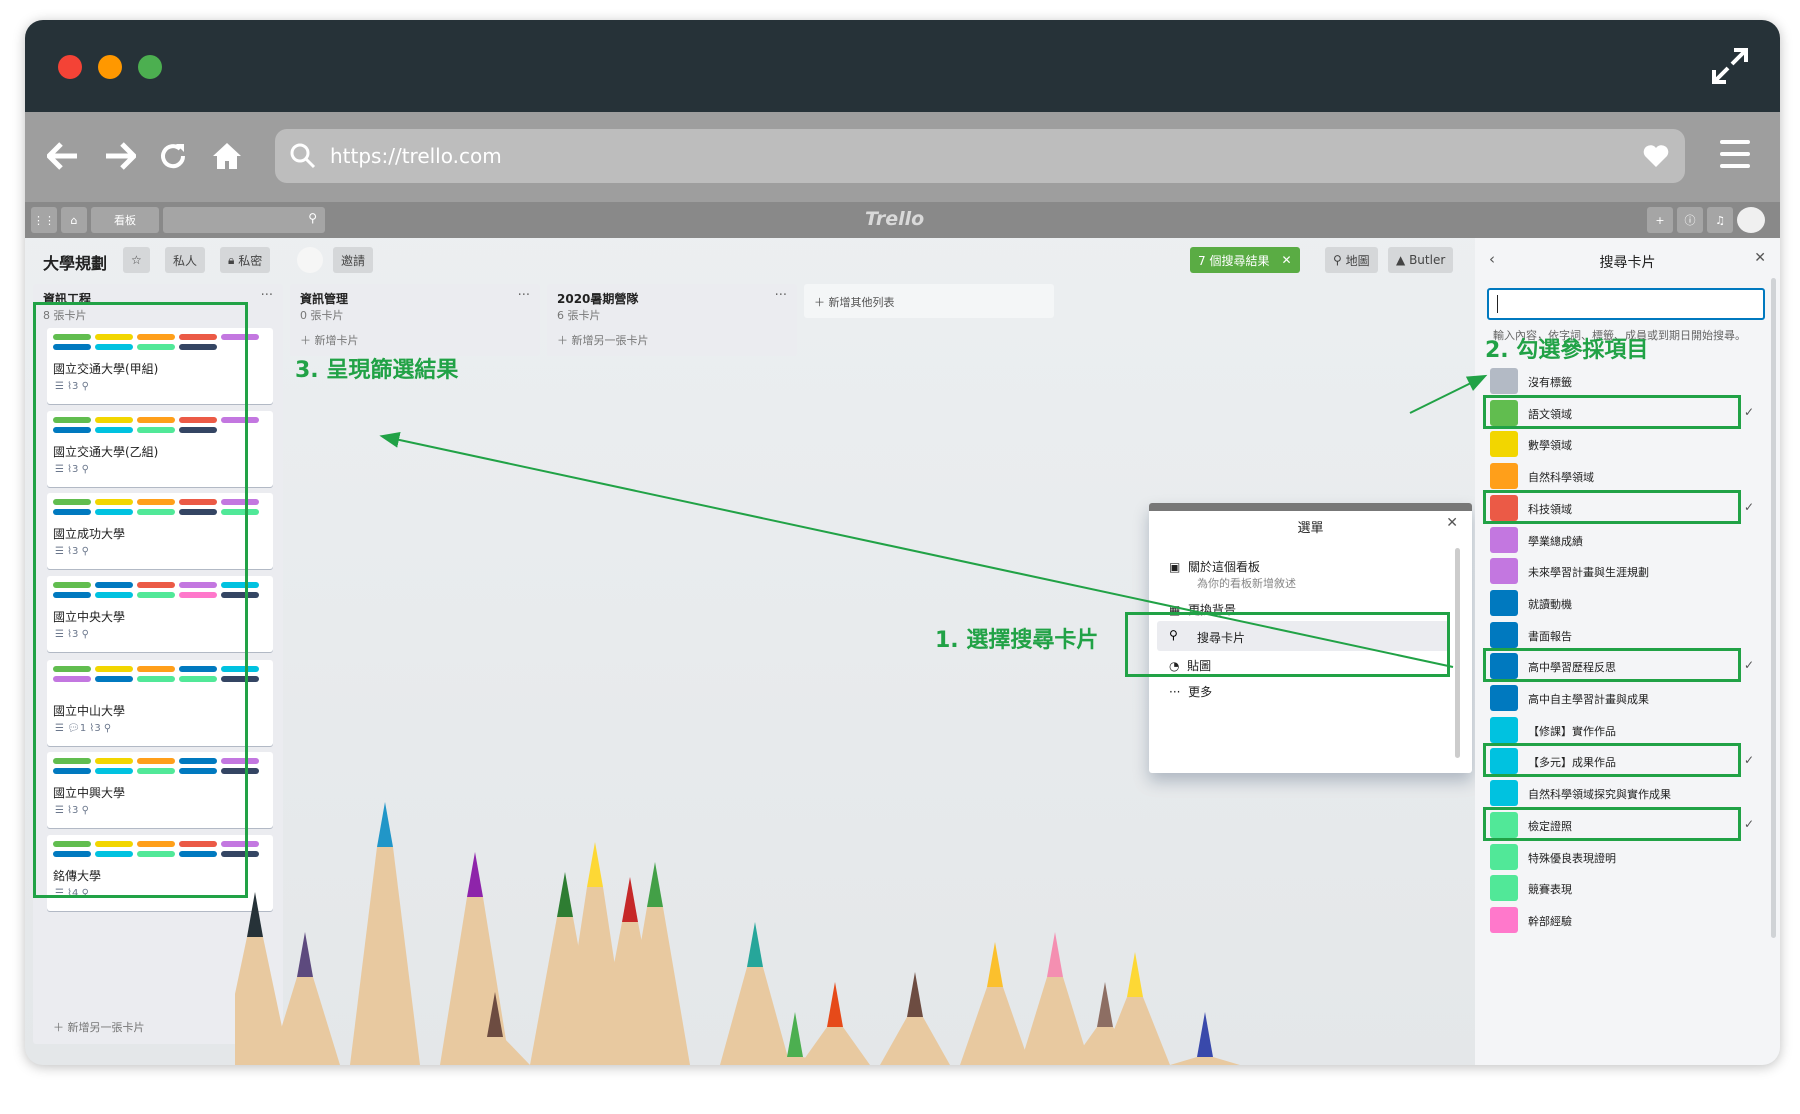 This screenshot has height=1114, width=1800. I want to click on butler-button: ▲ Butler, so click(1421, 260).